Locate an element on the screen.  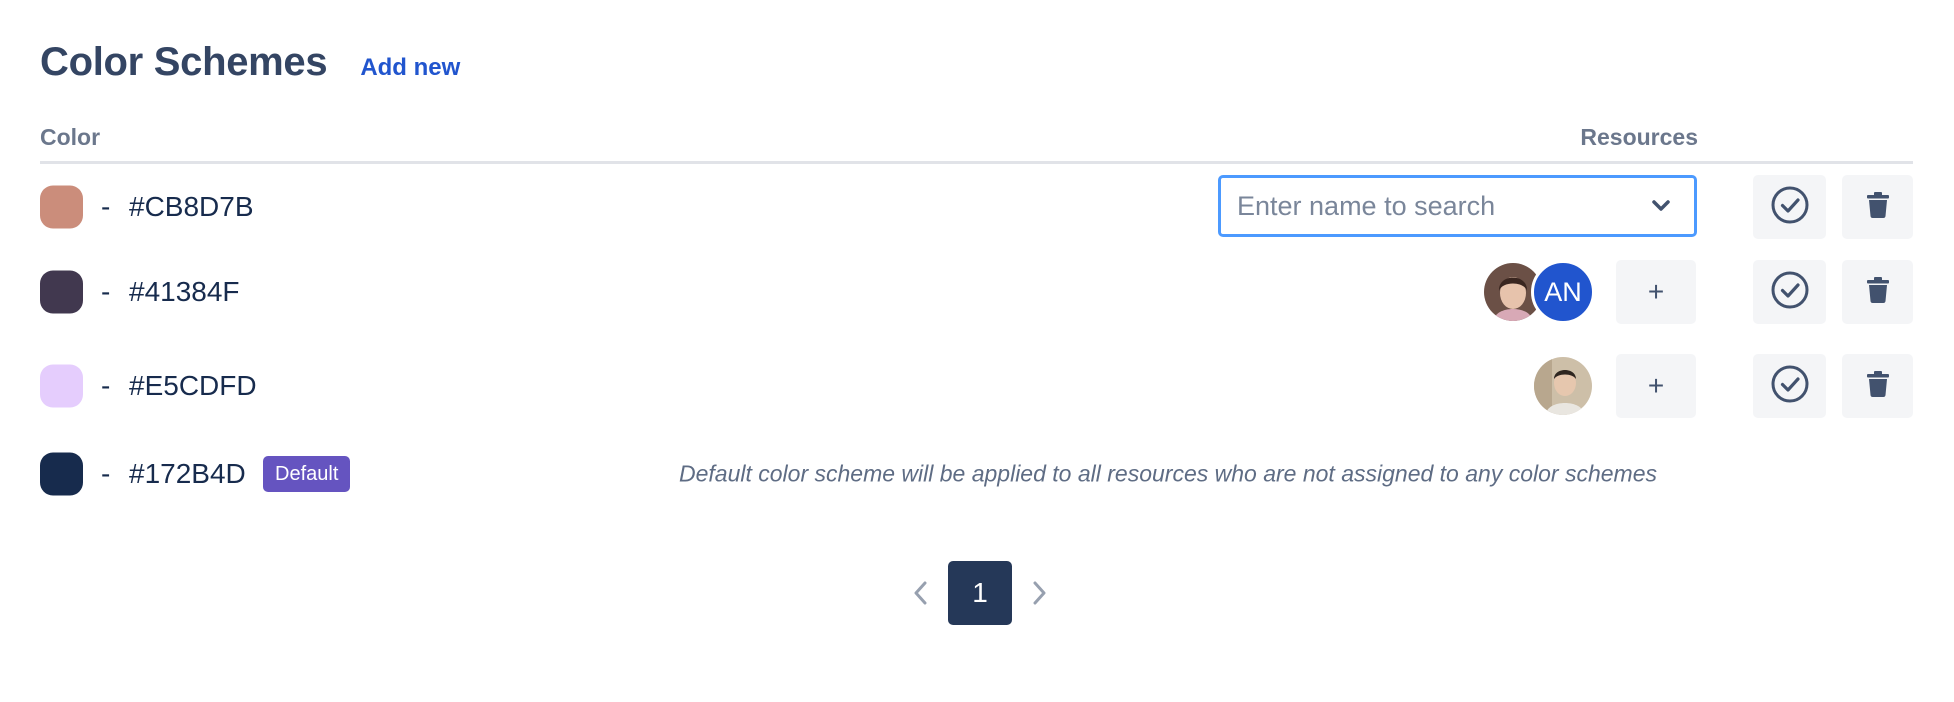
column-header-resources: Resources is located at coordinates (1639, 137).